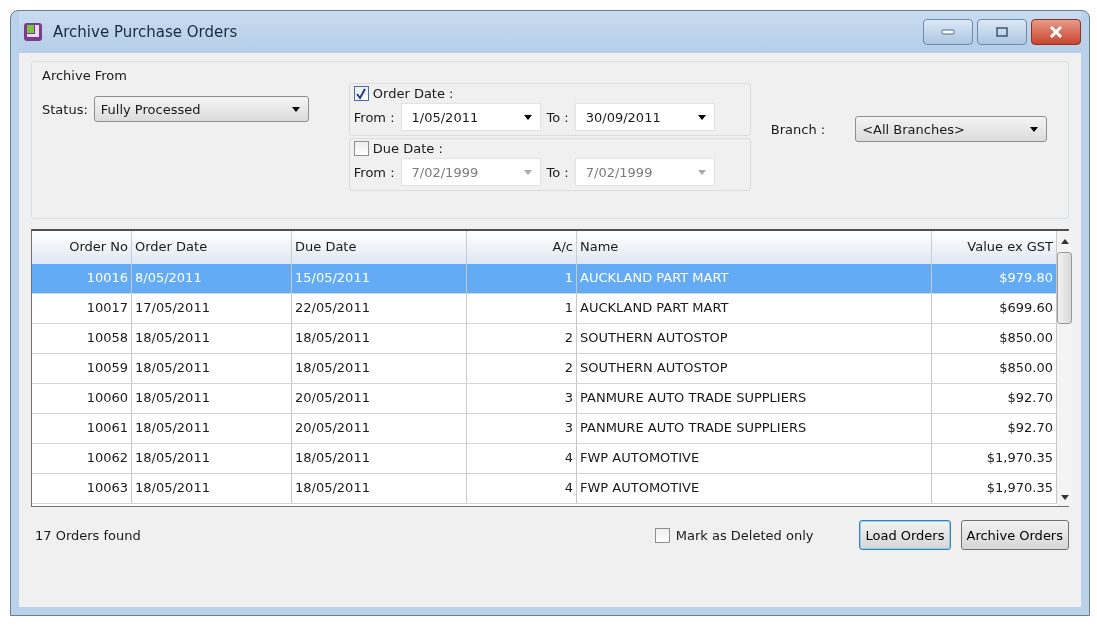  Describe the element at coordinates (82, 278) in the screenshot. I see `table-cell: 10016` at that location.